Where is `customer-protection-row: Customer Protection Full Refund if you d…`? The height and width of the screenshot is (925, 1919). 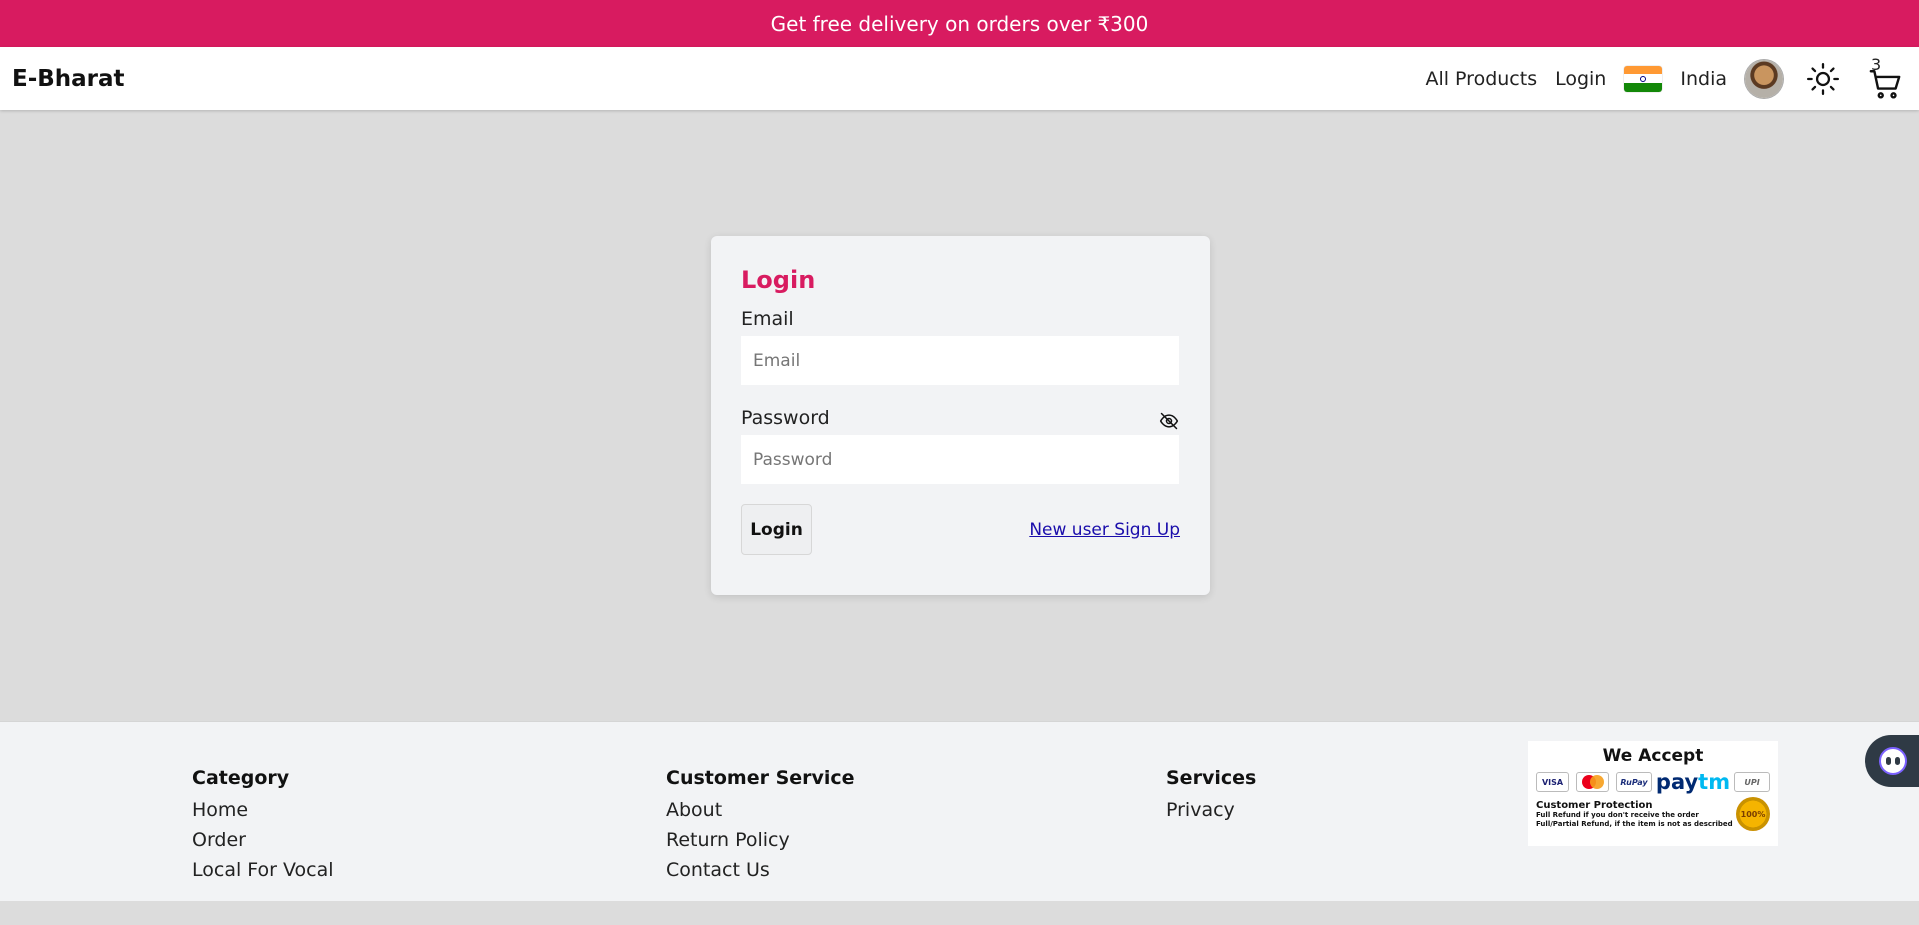
customer-protection-row: Customer Protection Full Refund if you d… is located at coordinates (1653, 814).